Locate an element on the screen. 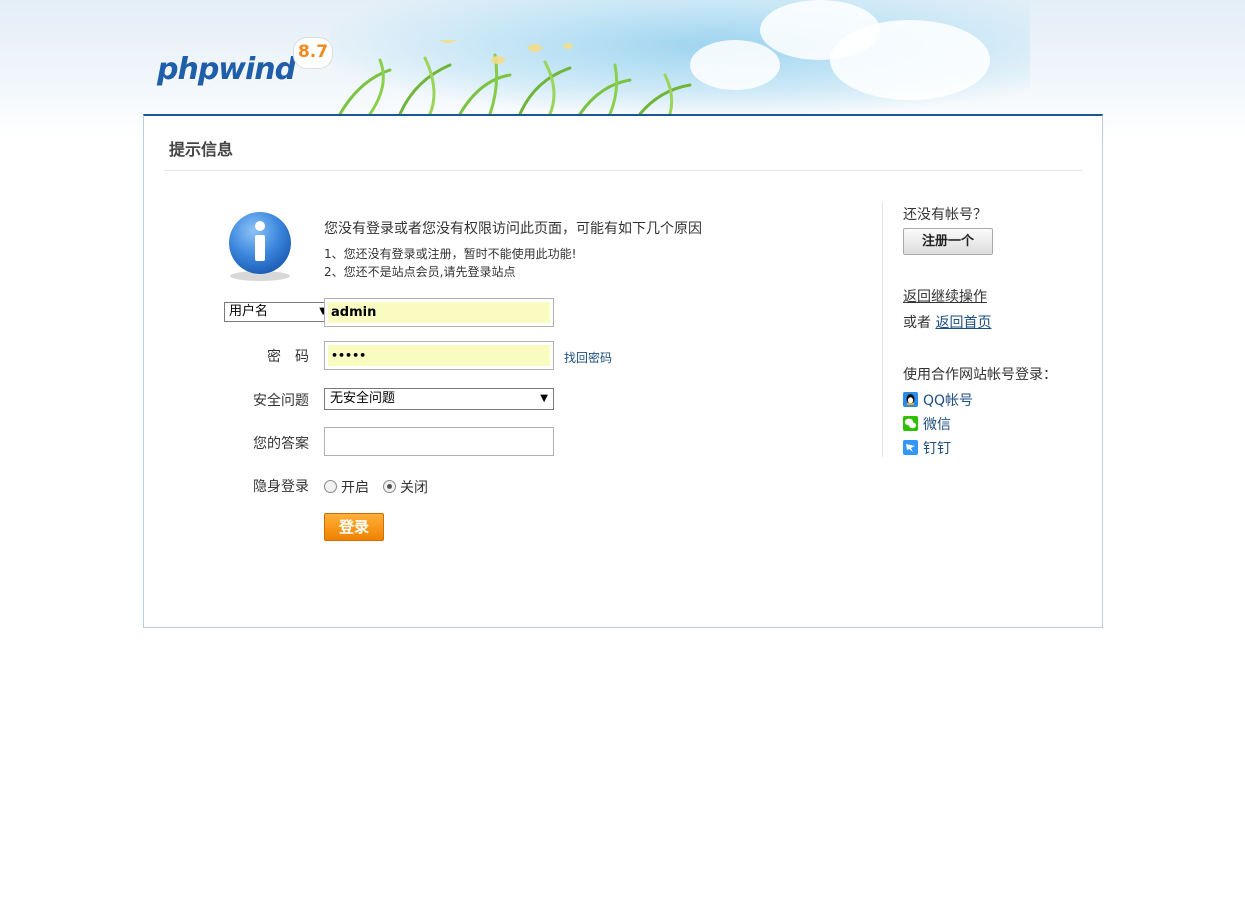  username-input: admin is located at coordinates (439, 312).